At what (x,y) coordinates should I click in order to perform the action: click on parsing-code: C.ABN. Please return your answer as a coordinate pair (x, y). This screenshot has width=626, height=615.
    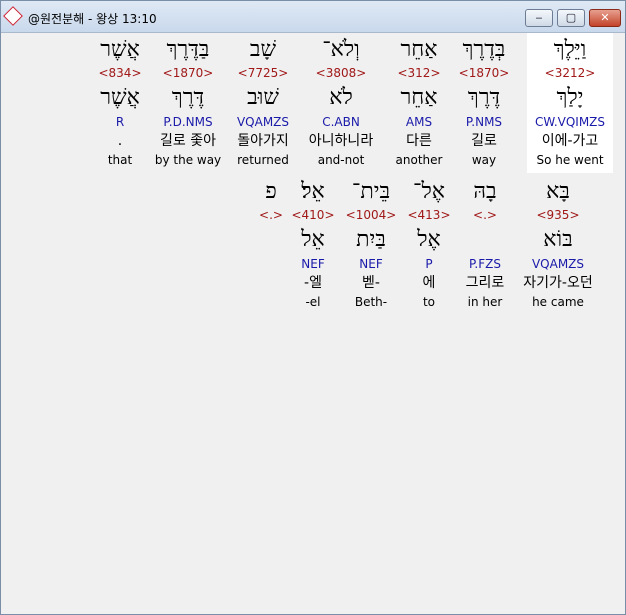
    Looking at the image, I should click on (341, 122).